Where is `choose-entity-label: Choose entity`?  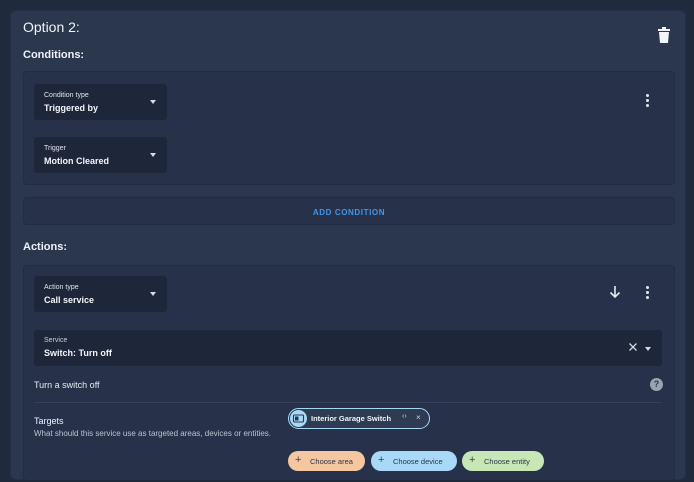
choose-entity-label: Choose entity is located at coordinates (507, 461).